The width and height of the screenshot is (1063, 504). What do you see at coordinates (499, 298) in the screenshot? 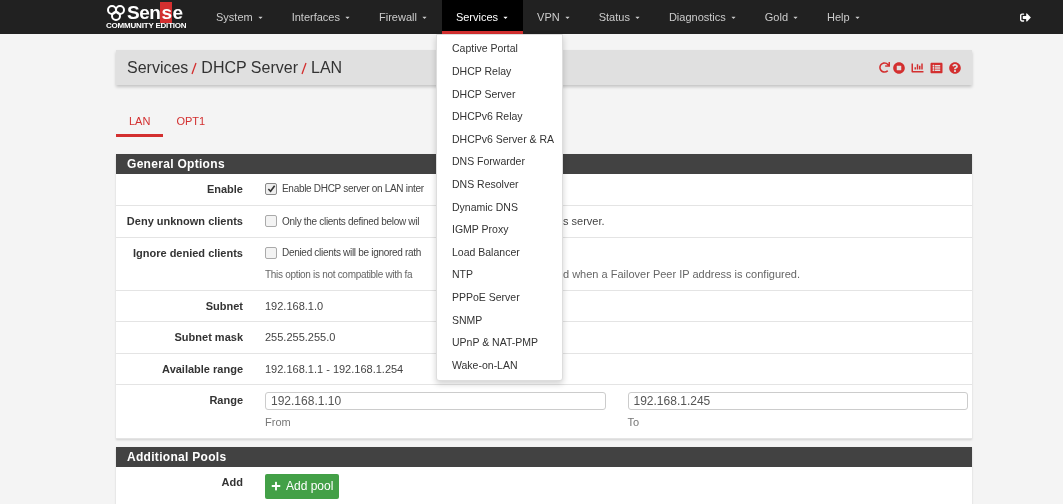
I see `menu-item: PPPoE Server` at bounding box center [499, 298].